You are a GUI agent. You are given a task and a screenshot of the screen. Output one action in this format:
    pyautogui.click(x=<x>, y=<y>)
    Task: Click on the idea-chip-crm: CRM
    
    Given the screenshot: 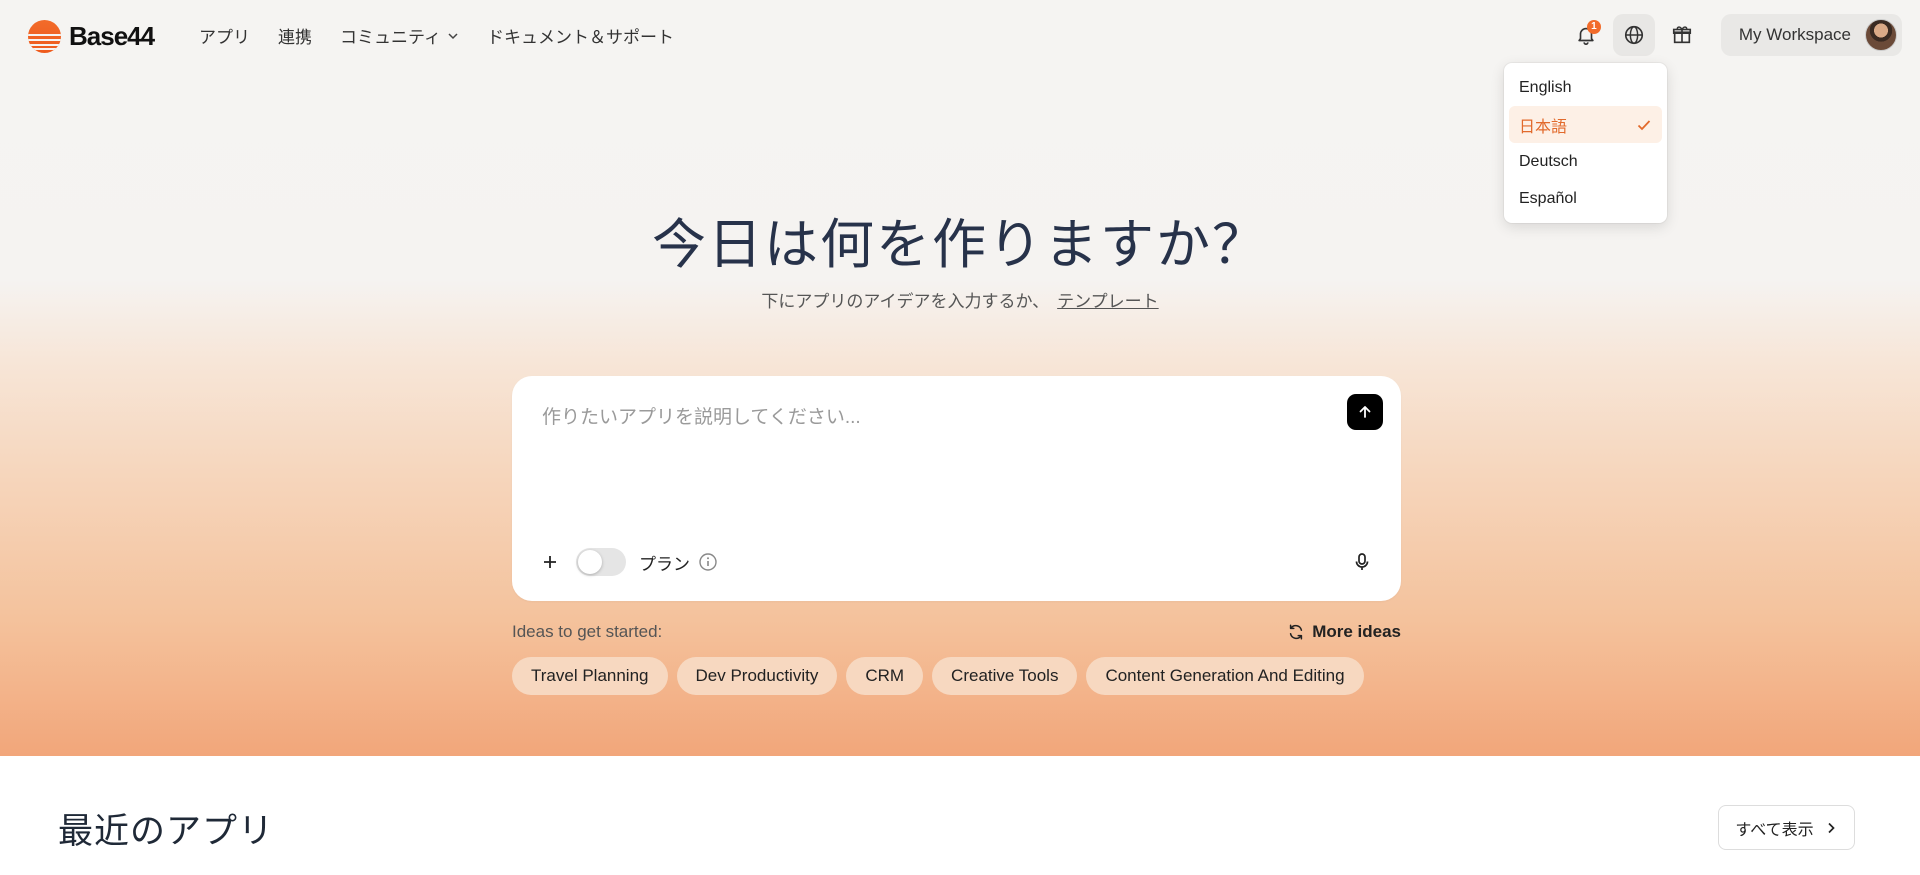 What is the action you would take?
    pyautogui.click(x=885, y=676)
    